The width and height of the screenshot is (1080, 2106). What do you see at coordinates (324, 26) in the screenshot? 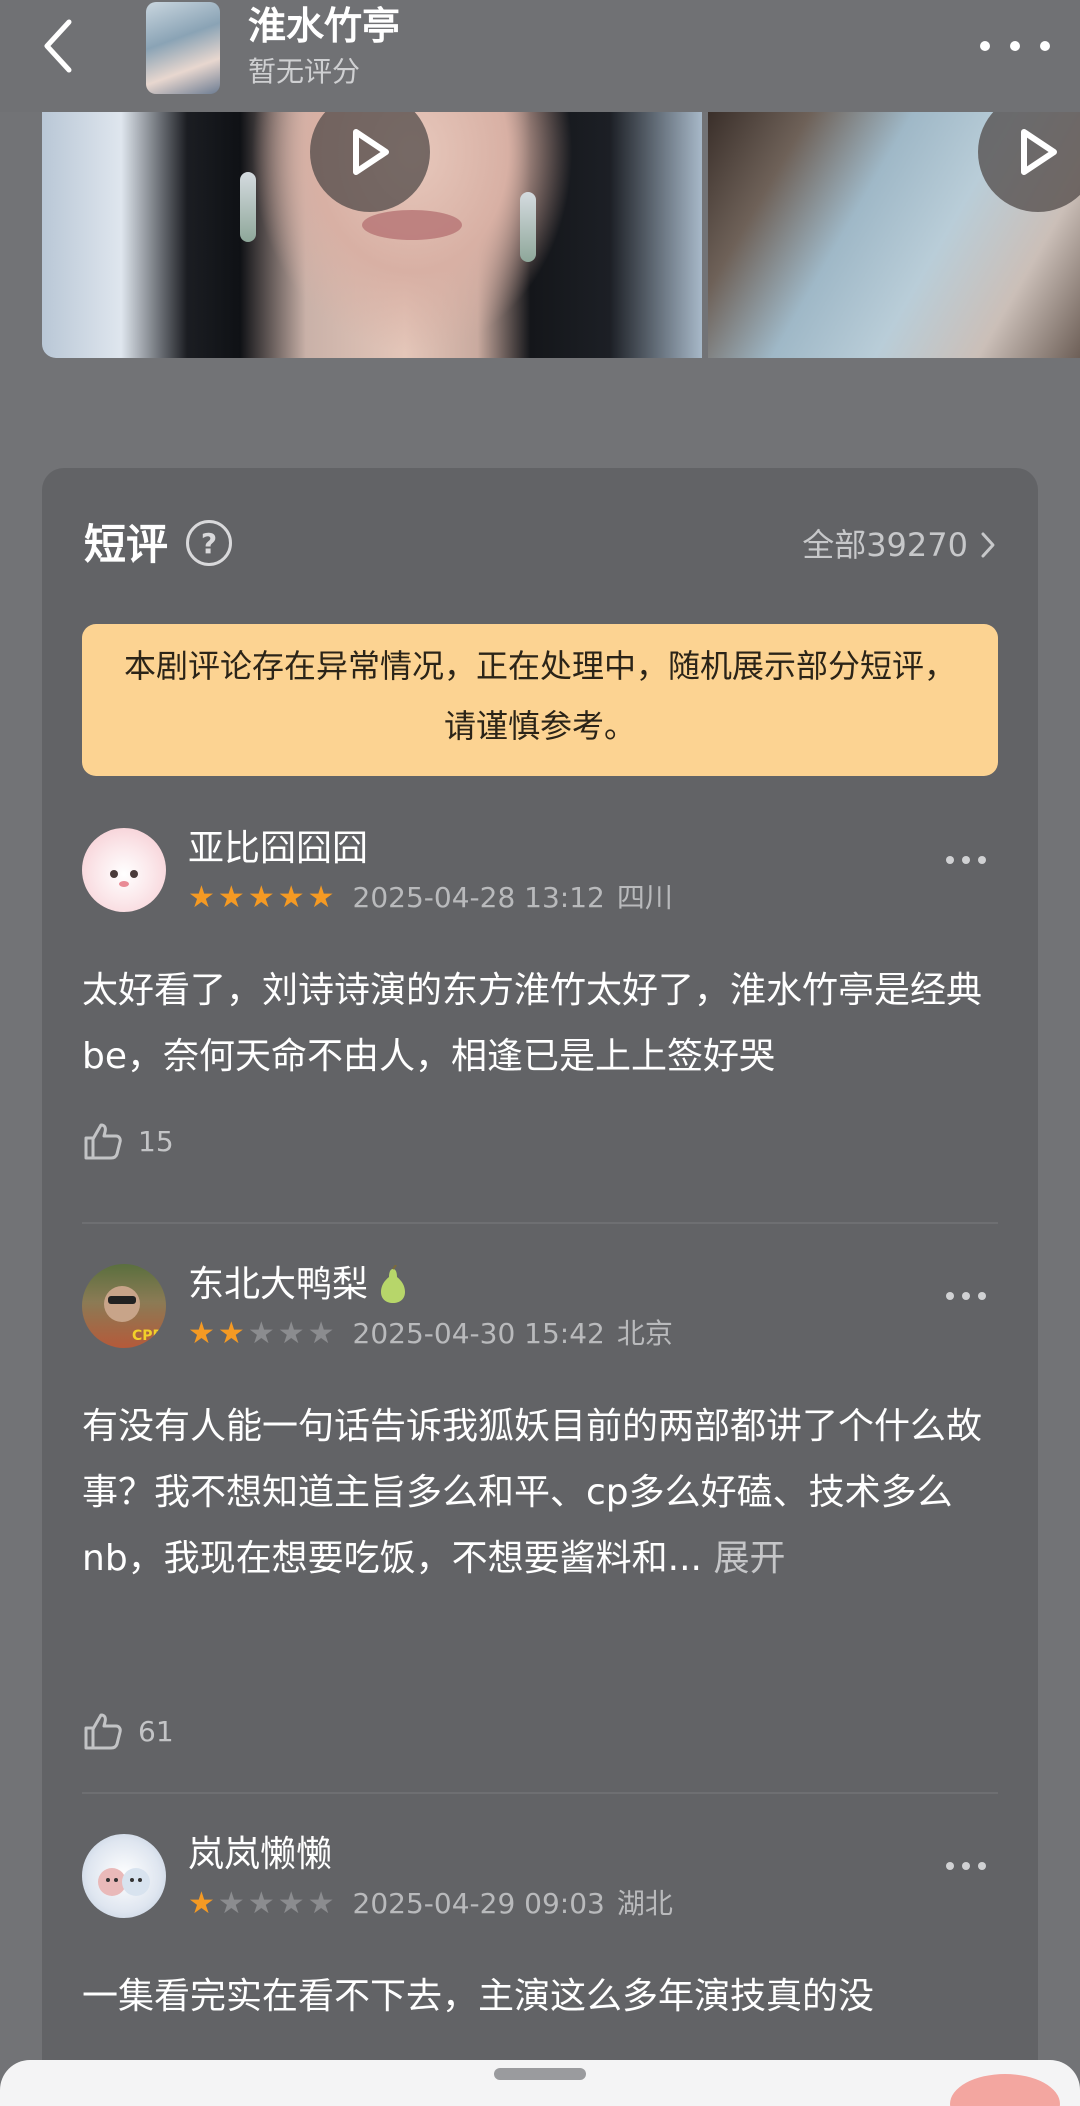
I see `page-title: 淮水竹亭` at bounding box center [324, 26].